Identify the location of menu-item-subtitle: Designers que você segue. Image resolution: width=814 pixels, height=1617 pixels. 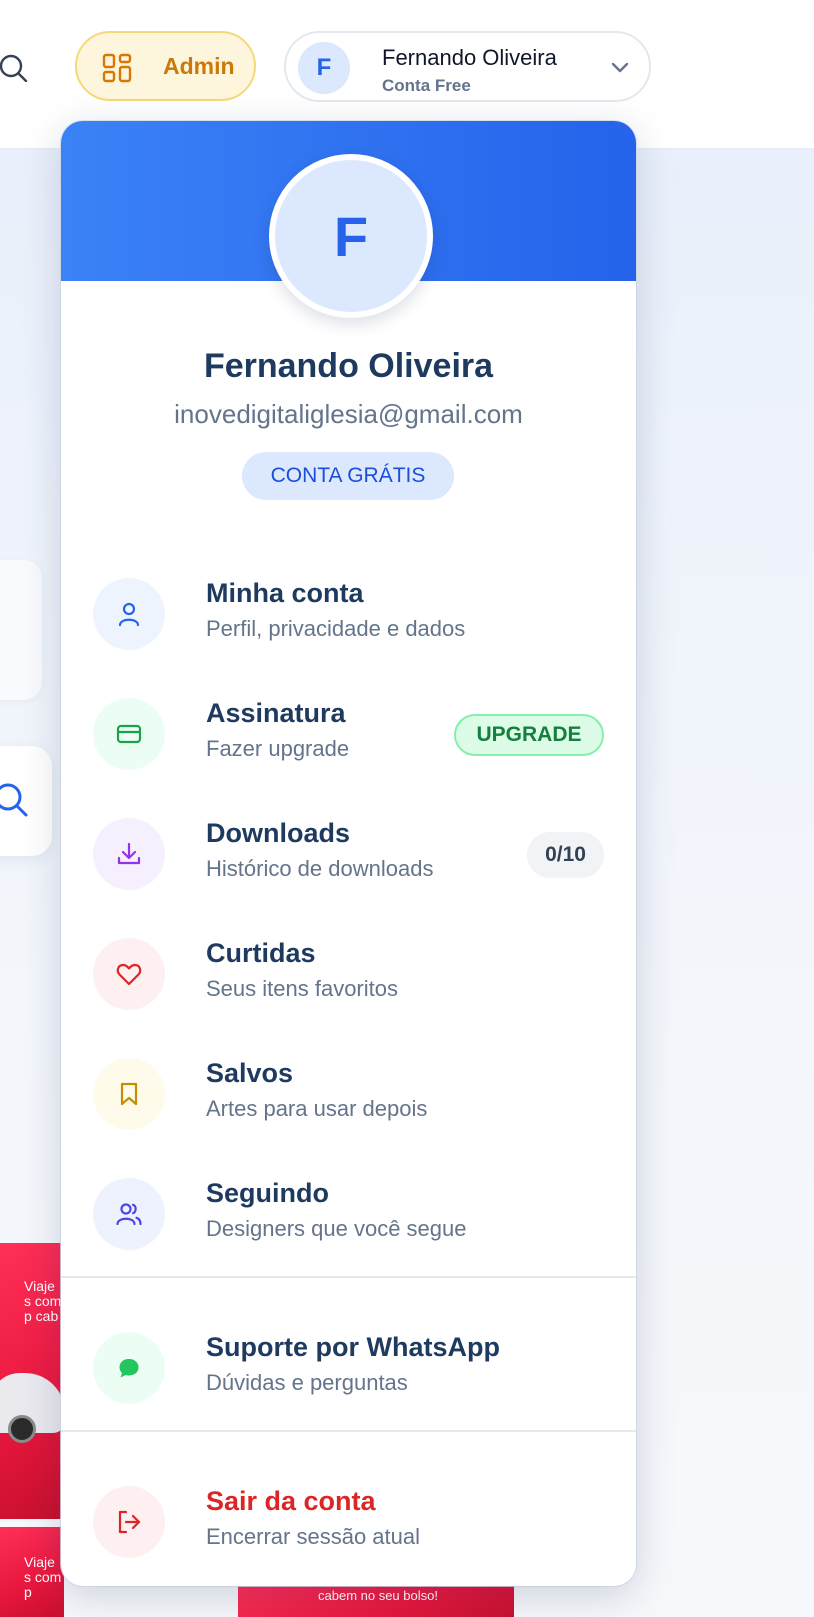
(336, 1228).